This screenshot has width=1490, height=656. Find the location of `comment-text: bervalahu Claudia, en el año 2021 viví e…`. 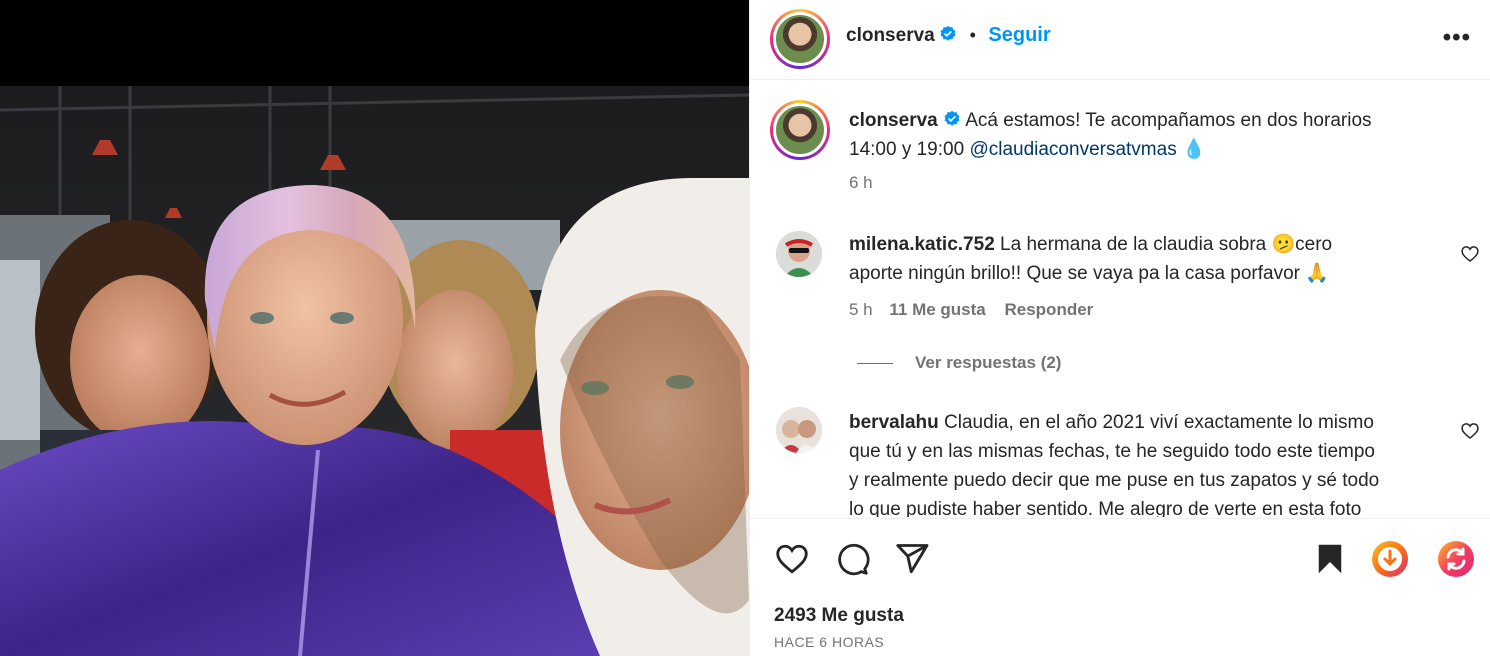

comment-text: bervalahu Claudia, en el año 2021 viví e… is located at coordinates (1149, 462).